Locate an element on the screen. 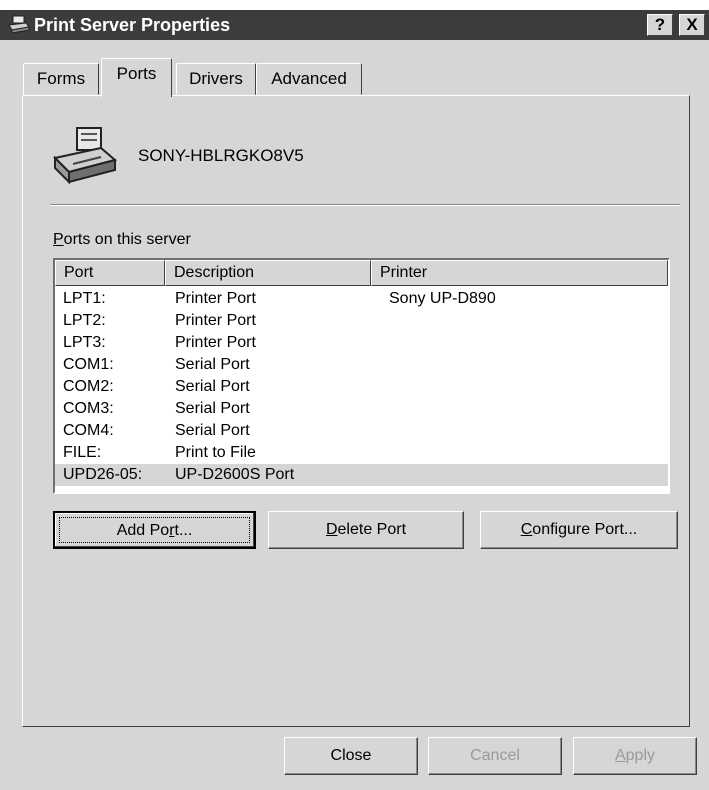 The height and width of the screenshot is (790, 709). tab-ports: Ports is located at coordinates (136, 77).